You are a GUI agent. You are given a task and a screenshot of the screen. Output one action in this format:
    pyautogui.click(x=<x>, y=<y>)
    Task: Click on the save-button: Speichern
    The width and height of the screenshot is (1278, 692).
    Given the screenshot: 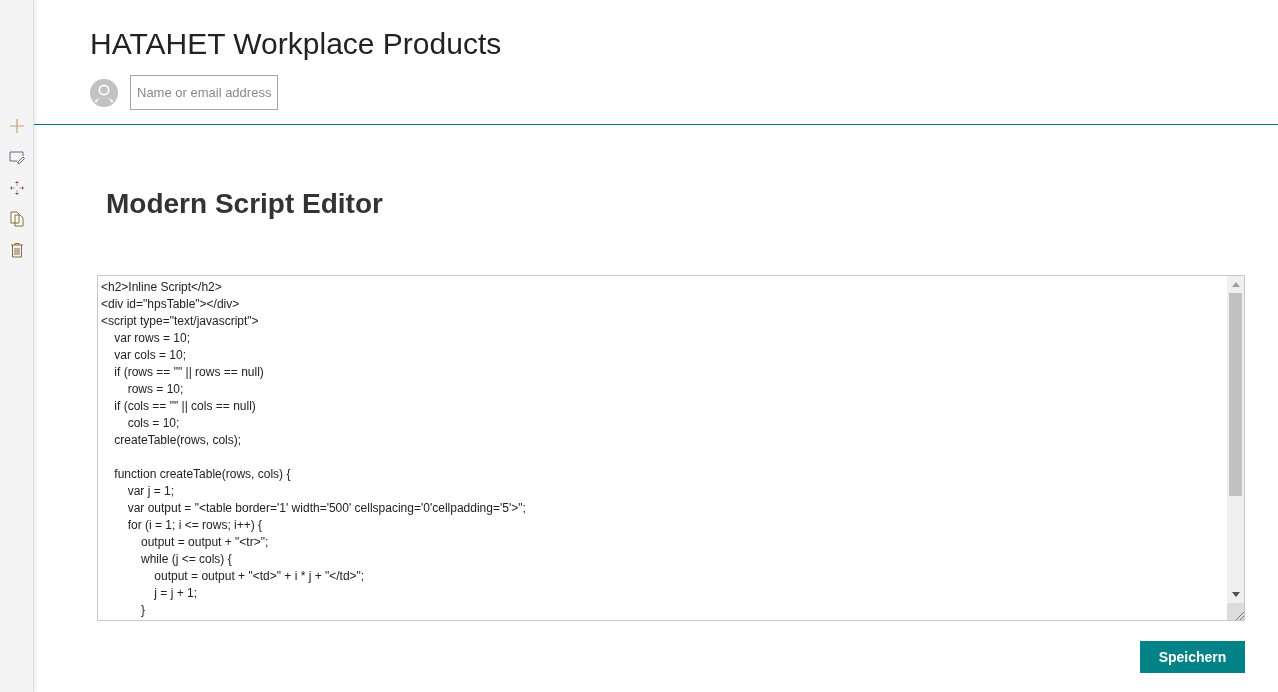 What is the action you would take?
    pyautogui.click(x=1192, y=657)
    